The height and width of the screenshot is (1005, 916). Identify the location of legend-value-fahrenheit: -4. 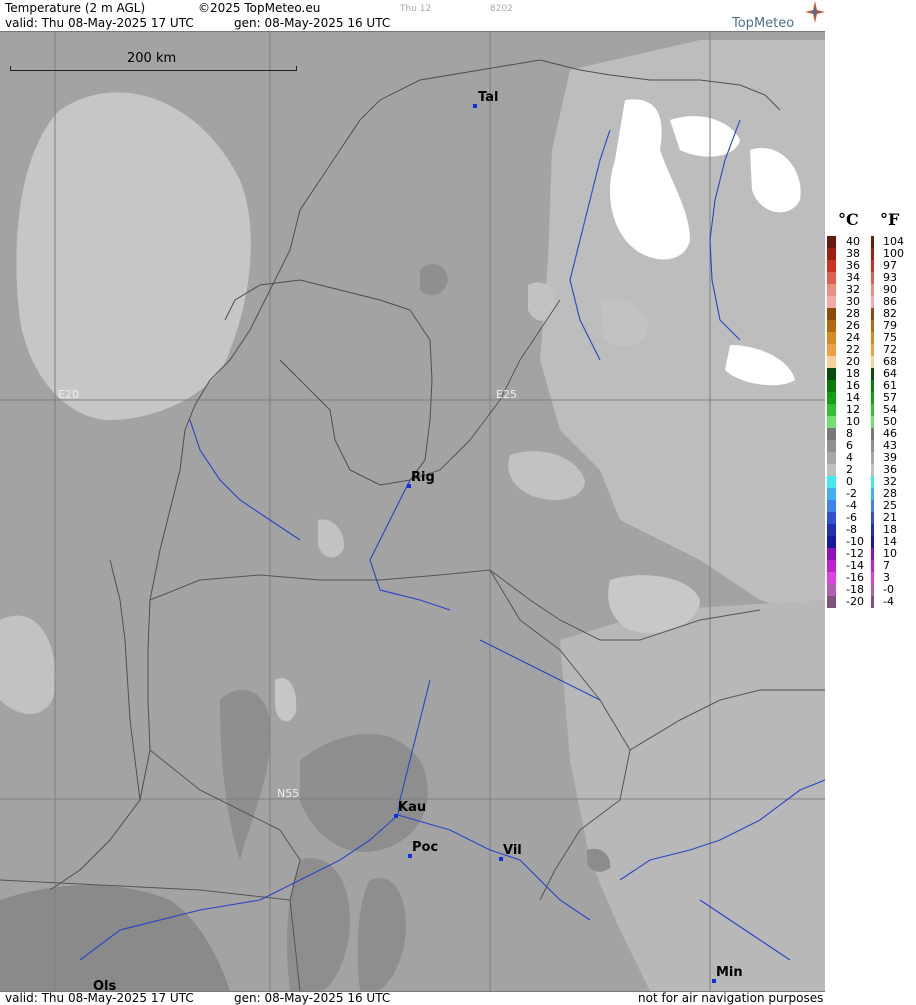
(888, 601).